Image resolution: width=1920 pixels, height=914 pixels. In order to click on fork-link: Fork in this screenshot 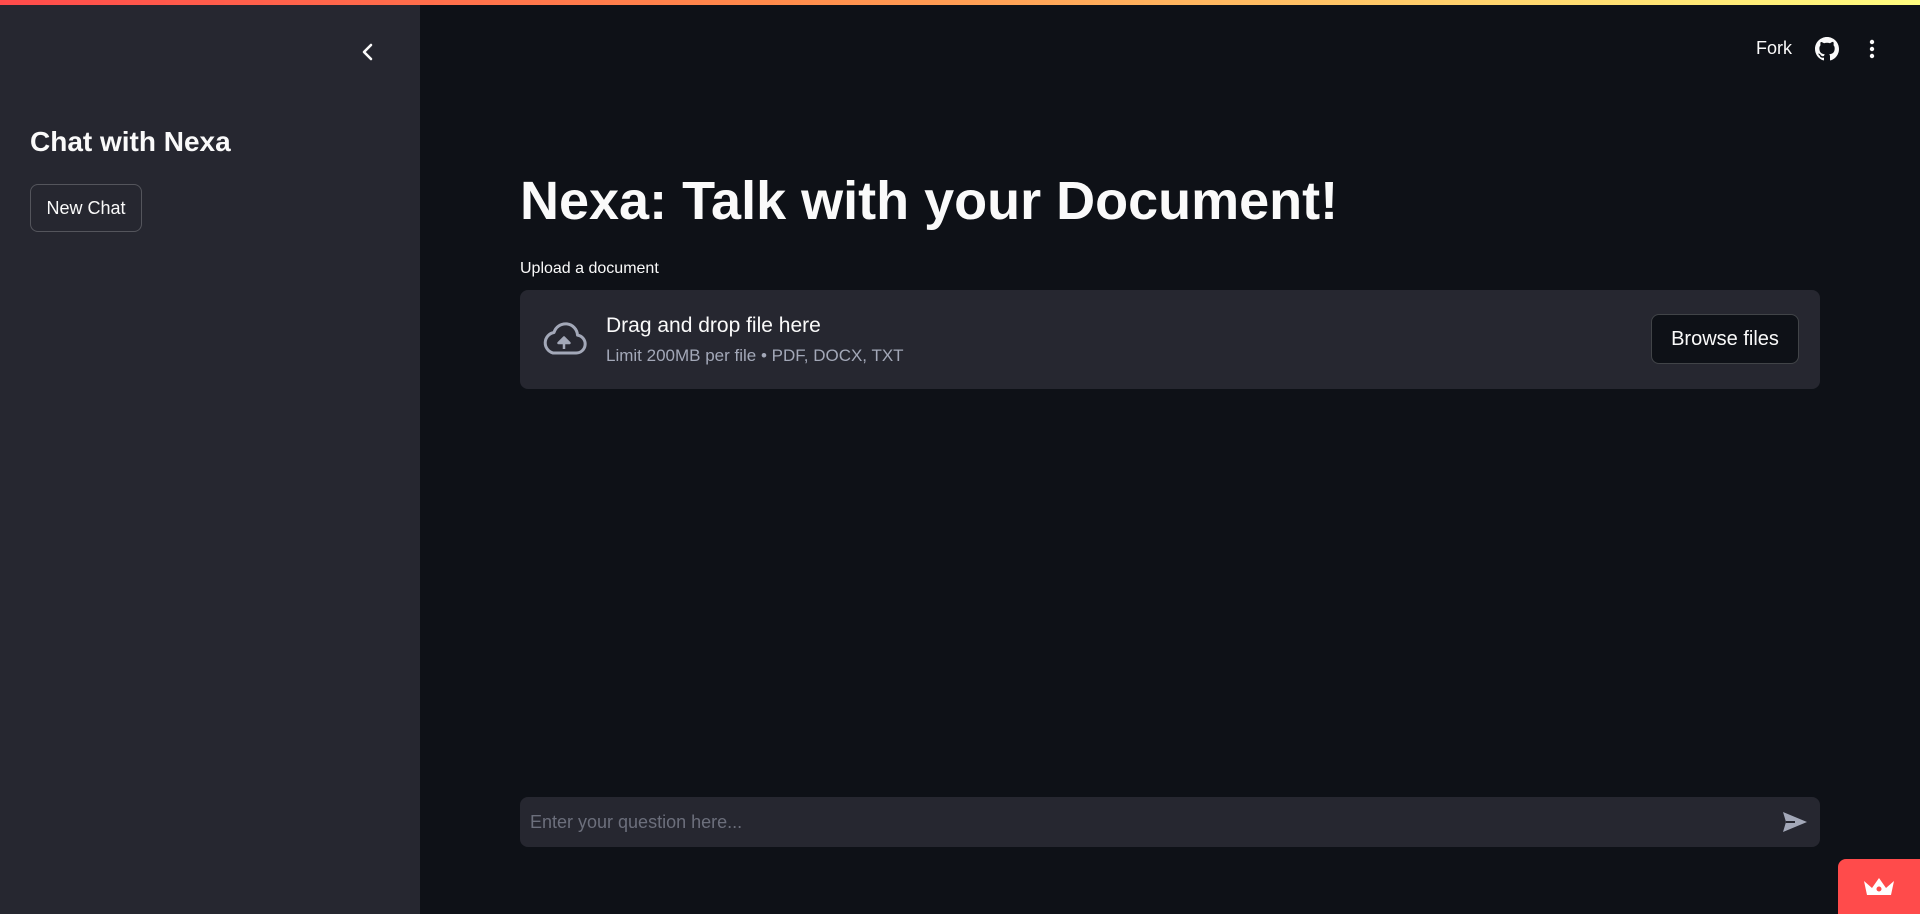, I will do `click(1774, 48)`.